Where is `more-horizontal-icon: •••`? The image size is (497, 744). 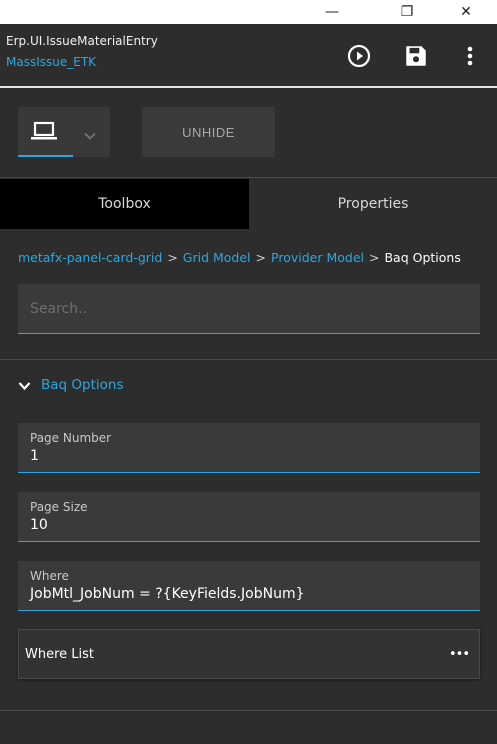 more-horizontal-icon: ••• is located at coordinates (459, 654).